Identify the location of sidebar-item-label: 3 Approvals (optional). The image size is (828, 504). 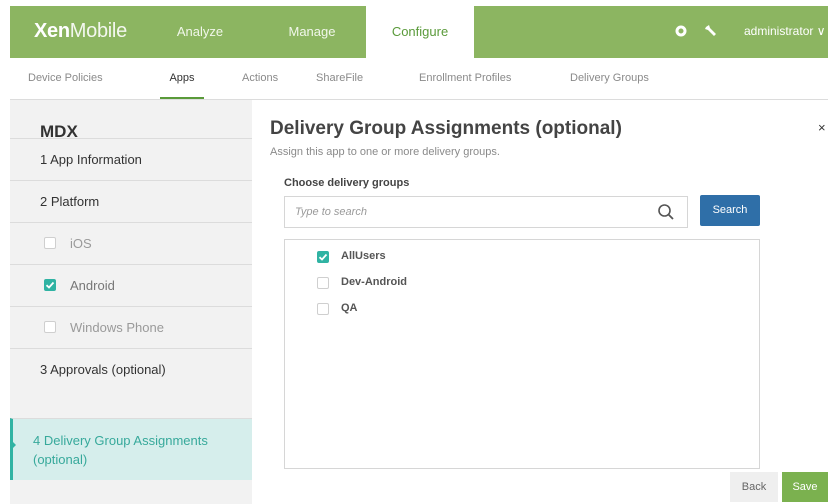
(103, 369).